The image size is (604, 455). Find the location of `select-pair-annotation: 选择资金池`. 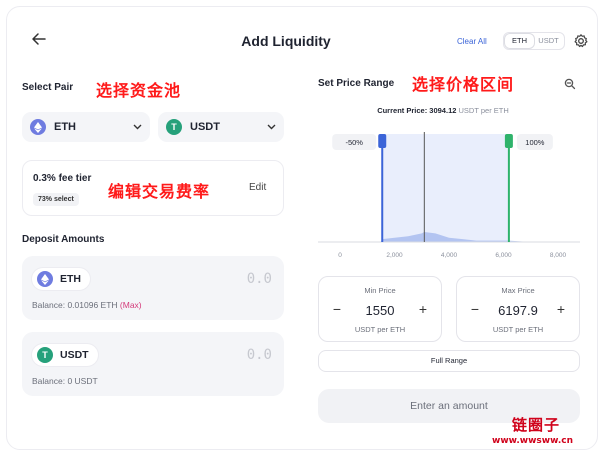

select-pair-annotation: 选择资金池 is located at coordinates (139, 90).